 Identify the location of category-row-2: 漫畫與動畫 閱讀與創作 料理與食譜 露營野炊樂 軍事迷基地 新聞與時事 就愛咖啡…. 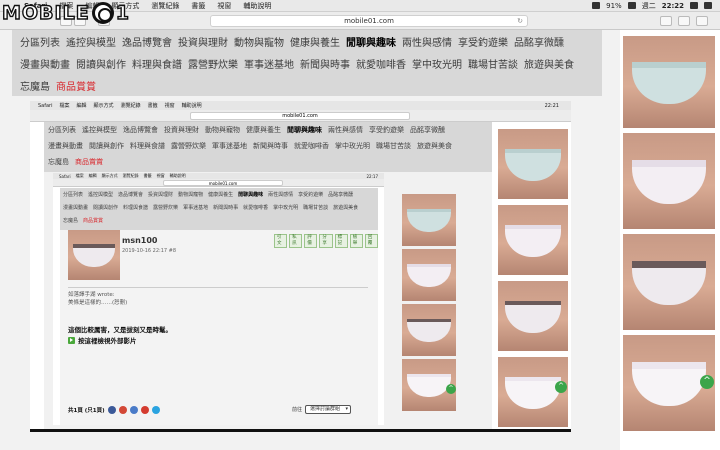
(307, 63).